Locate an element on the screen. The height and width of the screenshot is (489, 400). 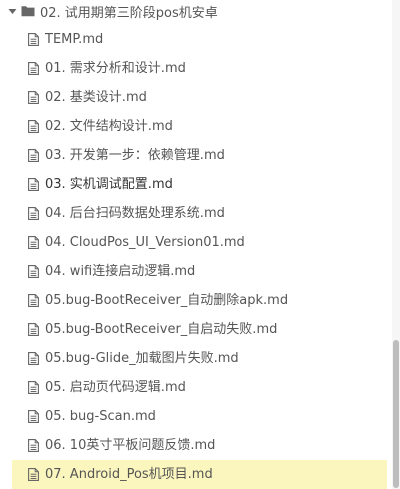
file-item-label: 05.bug-BootReceiver_自动删除apk.md is located at coordinates (167, 300).